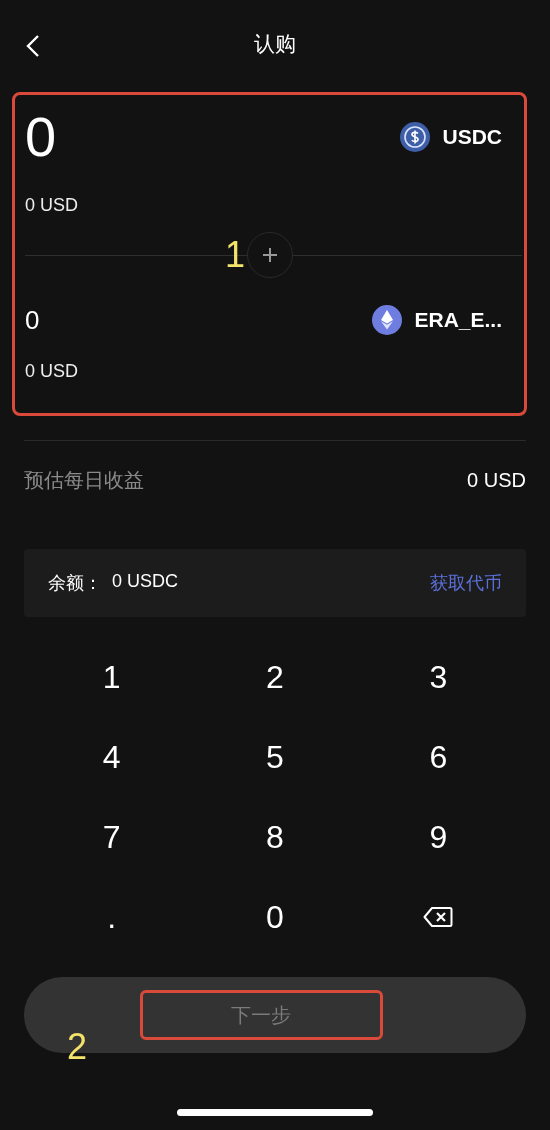 This screenshot has height=1130, width=550. I want to click on keypad-key: 2, so click(275, 677).